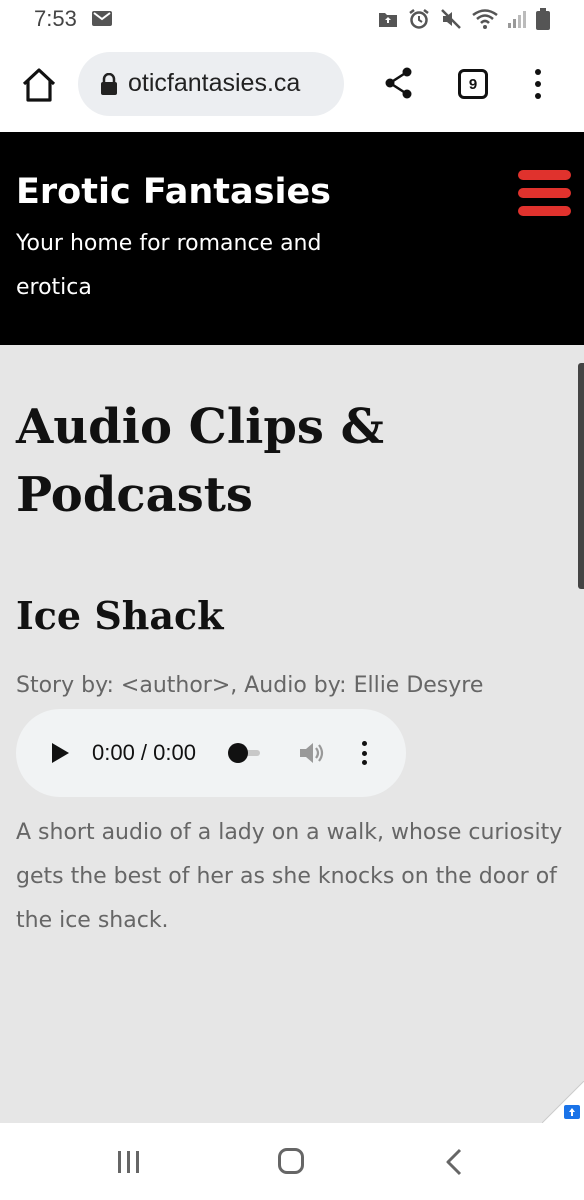  What do you see at coordinates (538, 84) in the screenshot?
I see `more-icon` at bounding box center [538, 84].